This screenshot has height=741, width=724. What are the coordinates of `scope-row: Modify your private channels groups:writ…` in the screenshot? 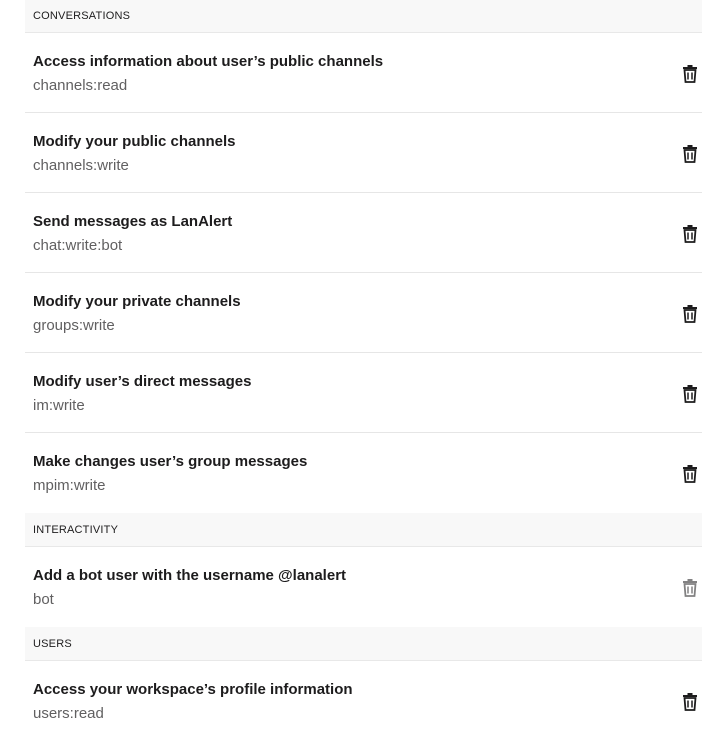 It's located at (363, 313).